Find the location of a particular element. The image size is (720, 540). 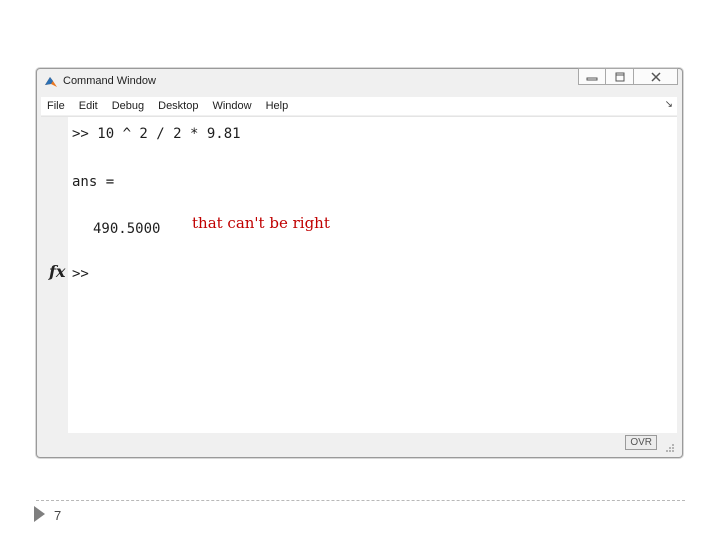

menu-window: Window is located at coordinates (231, 106).